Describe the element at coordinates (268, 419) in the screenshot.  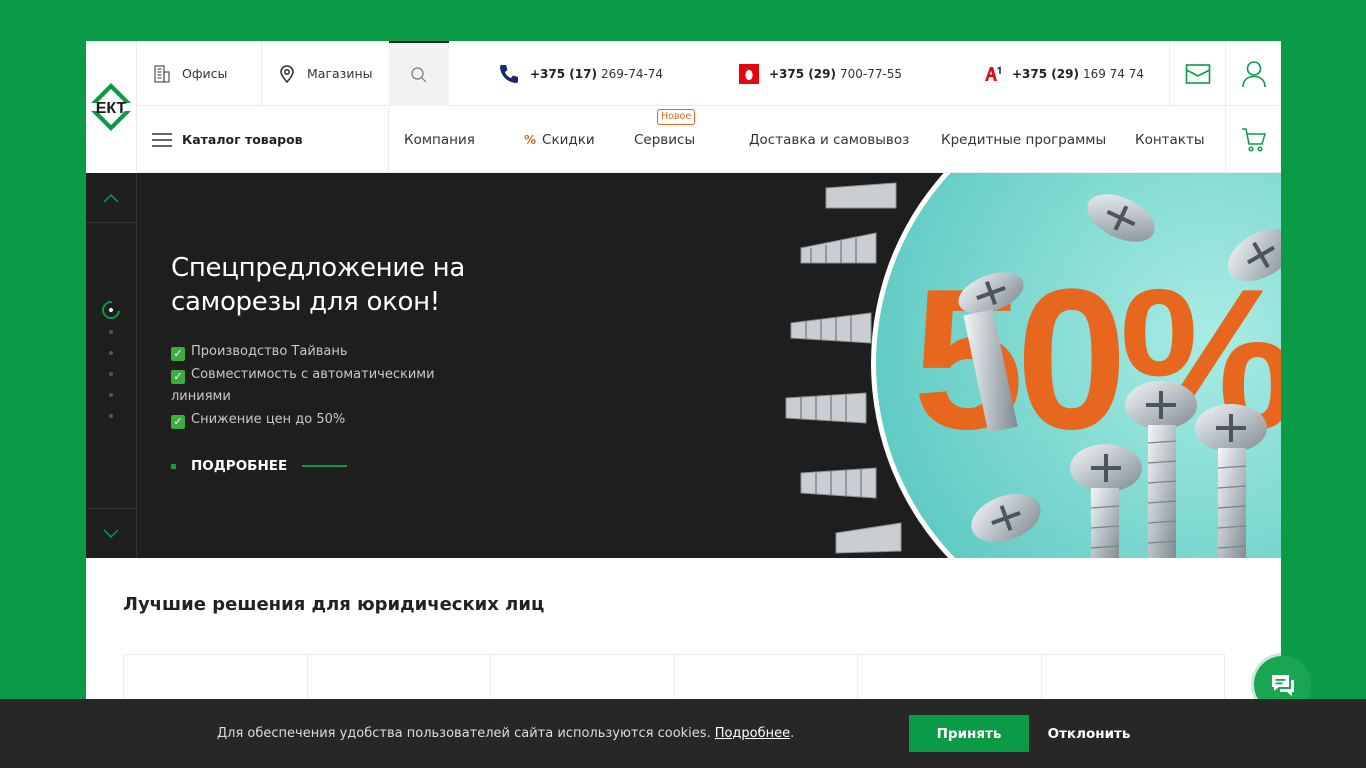
I see `feature-text: Снижение цен до 50%` at that location.